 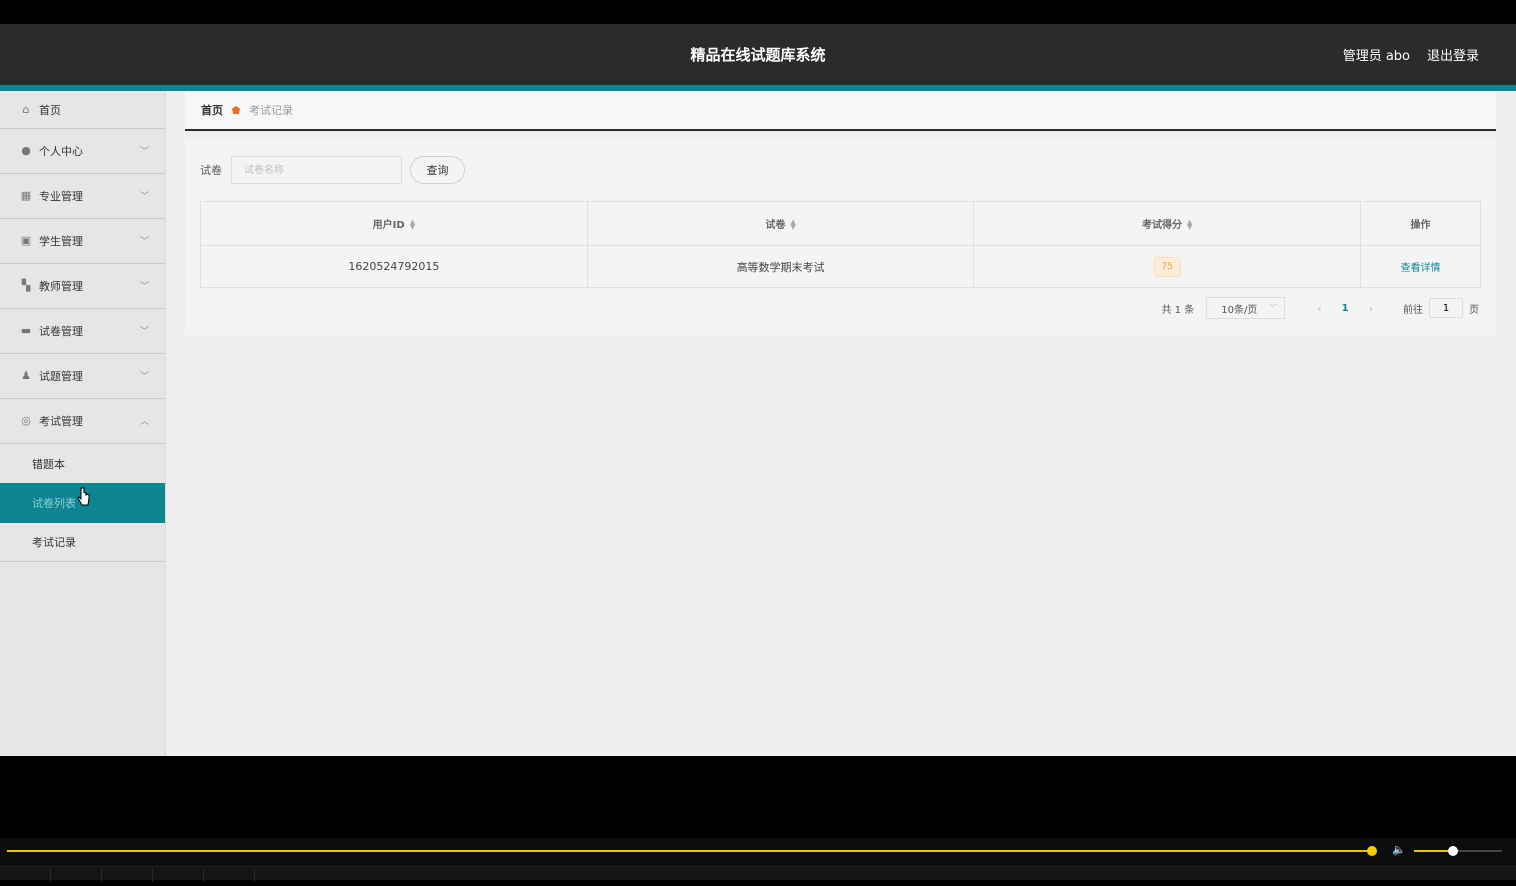 I want to click on cell-action: 查看详情, so click(x=1420, y=266).